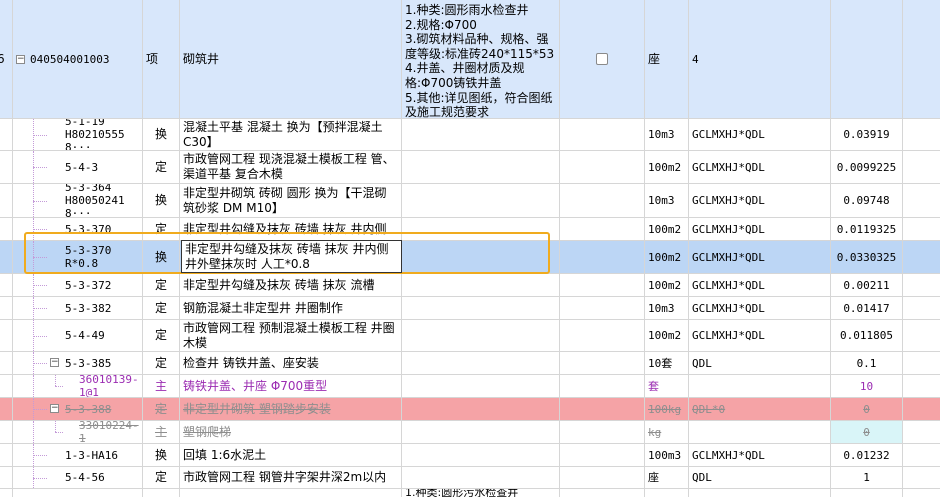  I want to click on quota-code-cell: 5-4-49, so click(78, 335).